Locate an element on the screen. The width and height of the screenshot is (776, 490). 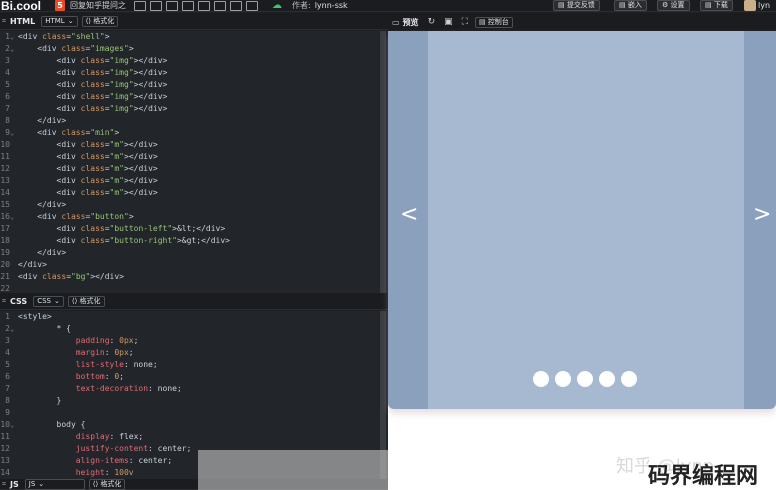
refresh-icon: ↻ is located at coordinates (432, 22).